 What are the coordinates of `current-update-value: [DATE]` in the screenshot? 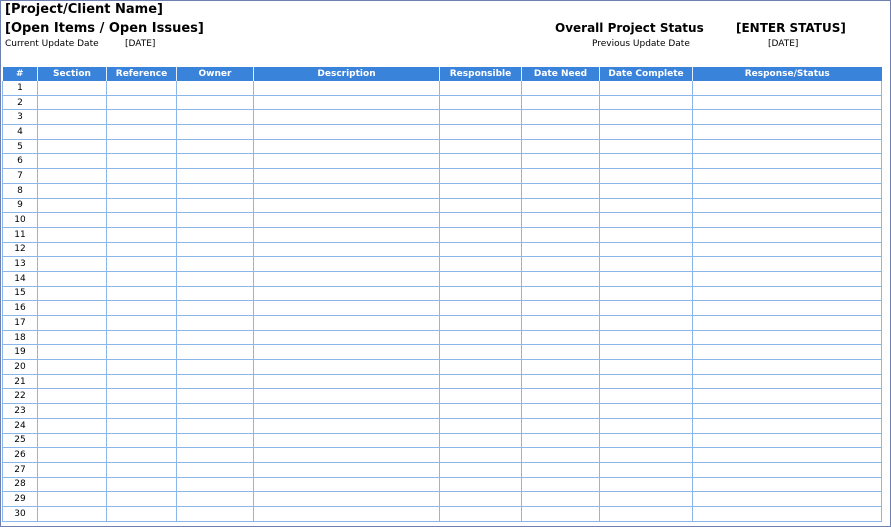 It's located at (140, 44).